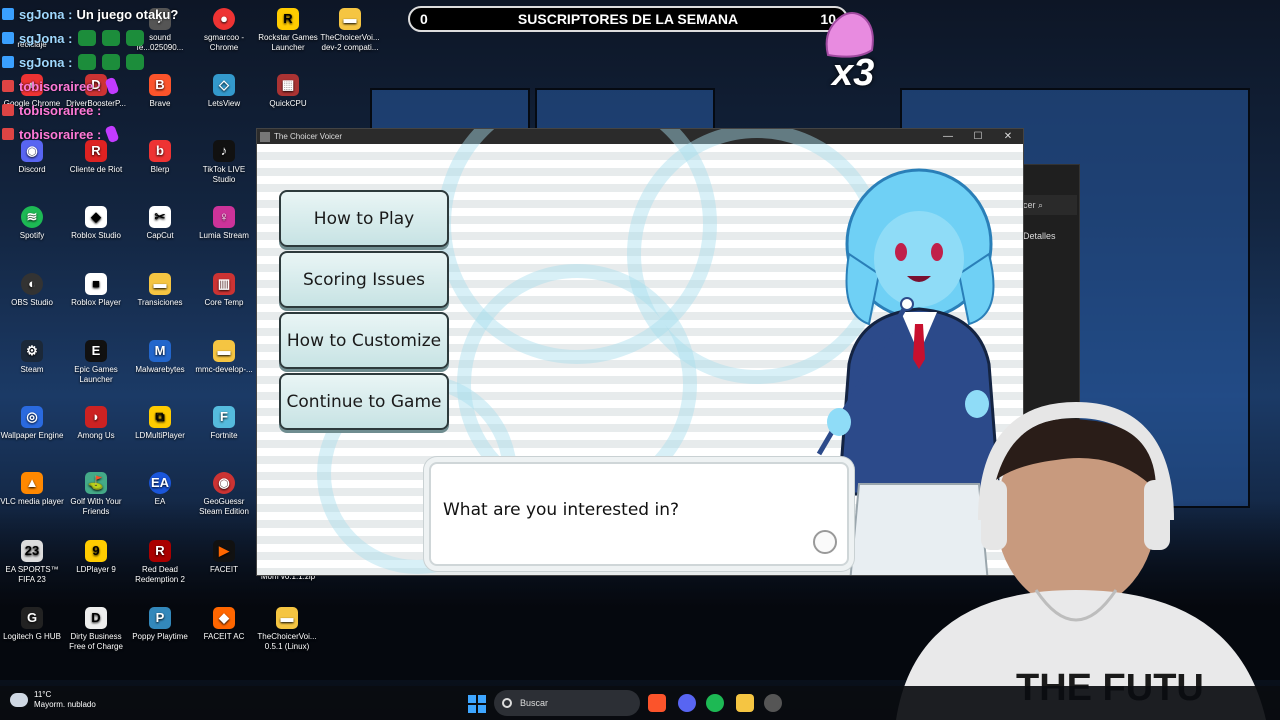 The image size is (1280, 720). What do you see at coordinates (687, 703) in the screenshot?
I see `discord-icon` at bounding box center [687, 703].